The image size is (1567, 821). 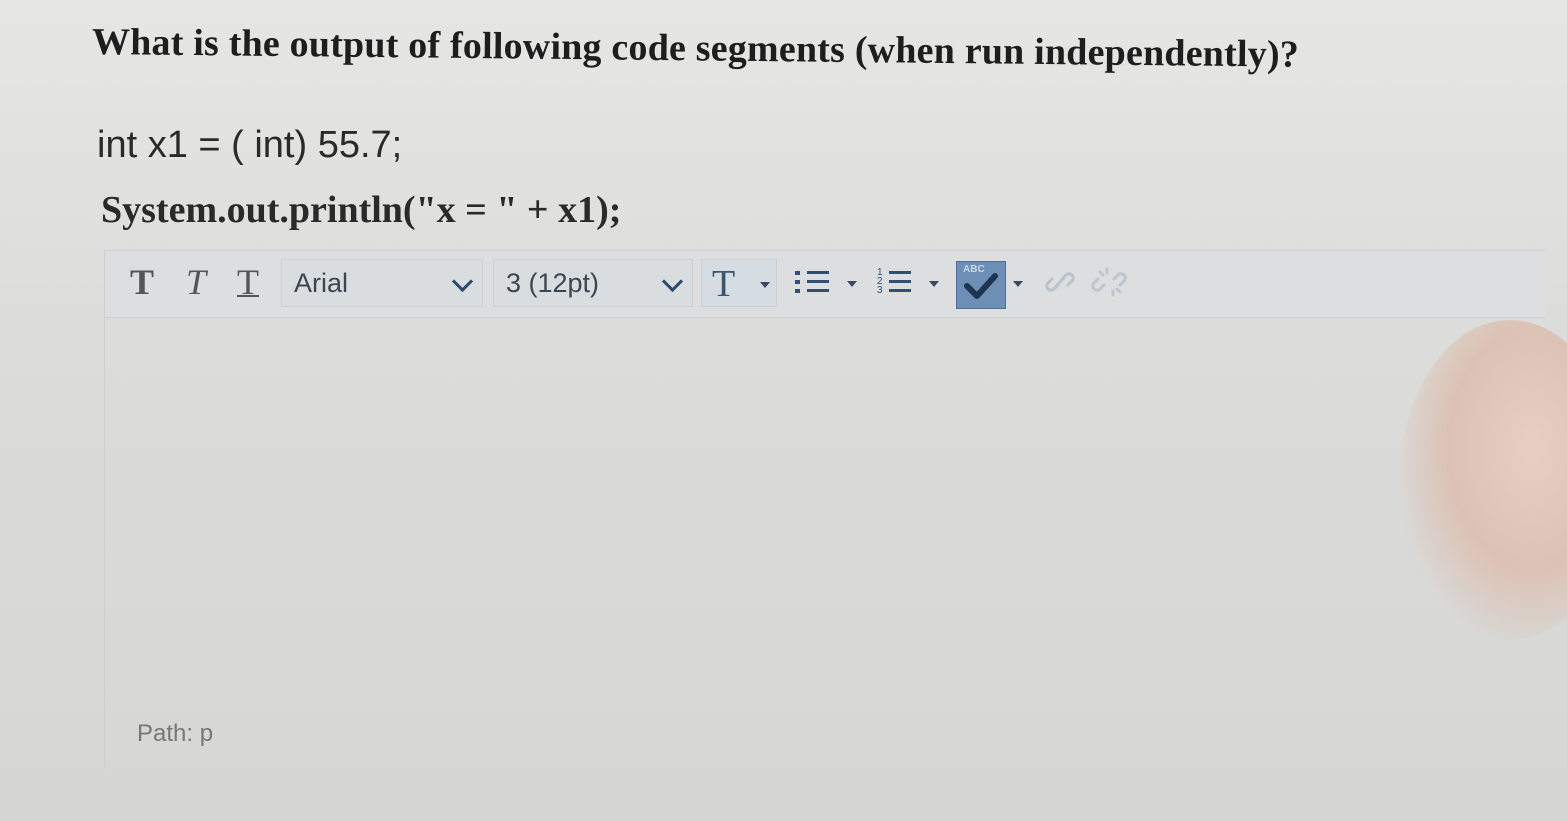 I want to click on spellcheck-button: ABC, so click(x=981, y=285).